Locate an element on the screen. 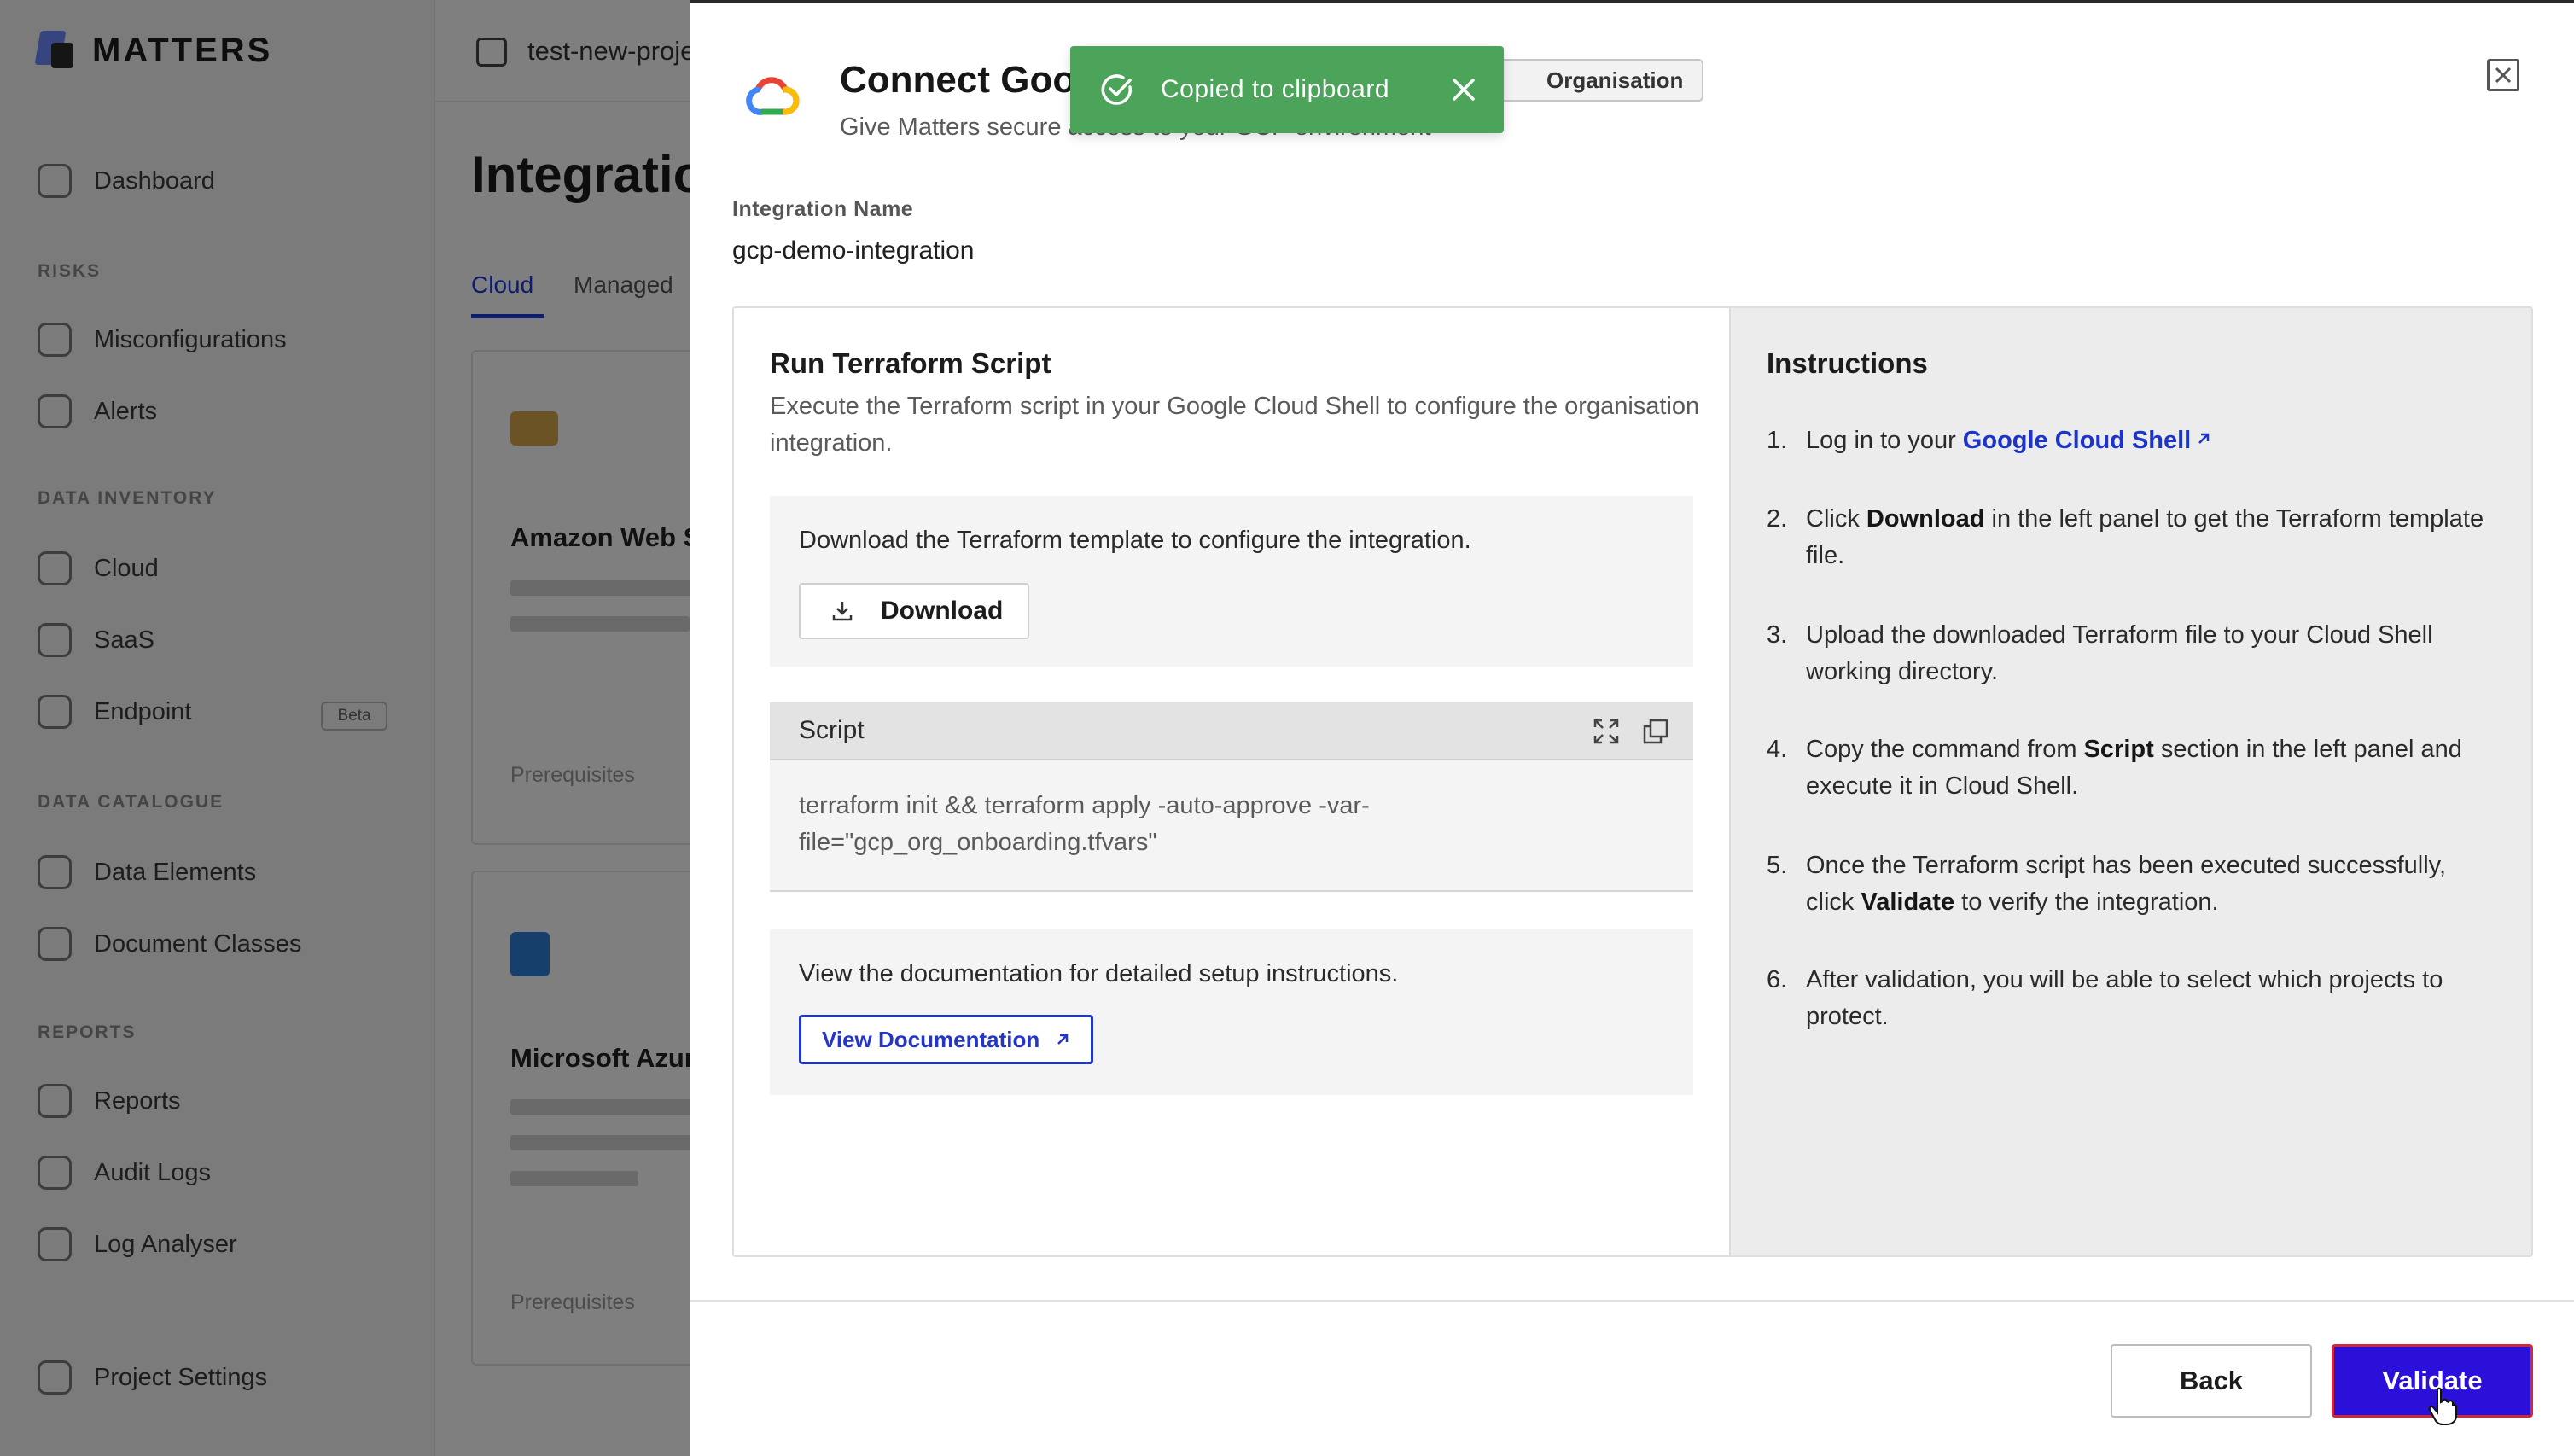 Image resolution: width=2574 pixels, height=1456 pixels. view-documentation-label: View Documentation is located at coordinates (931, 1039).